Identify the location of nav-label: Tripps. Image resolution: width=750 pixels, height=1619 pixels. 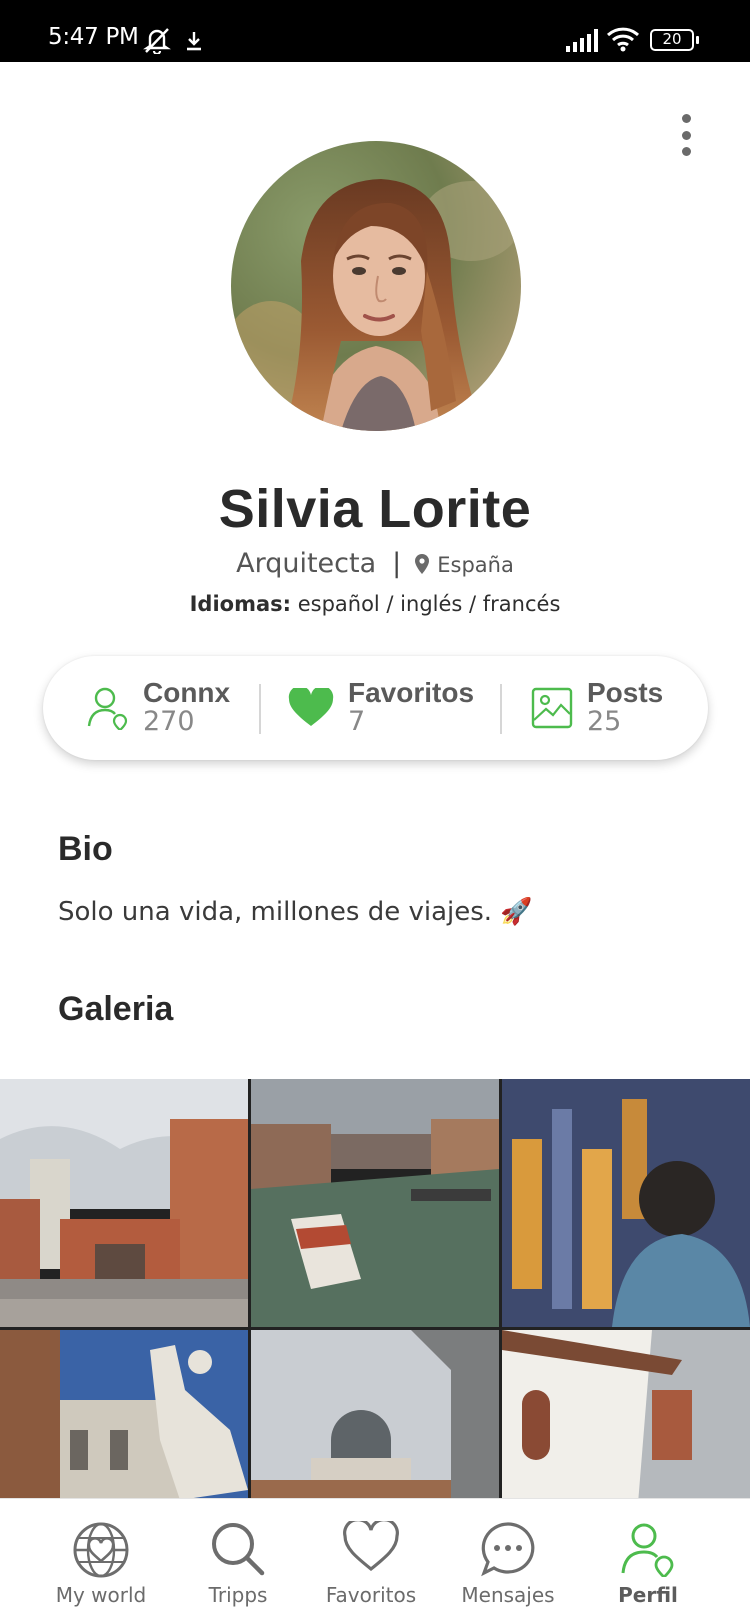
(238, 1595).